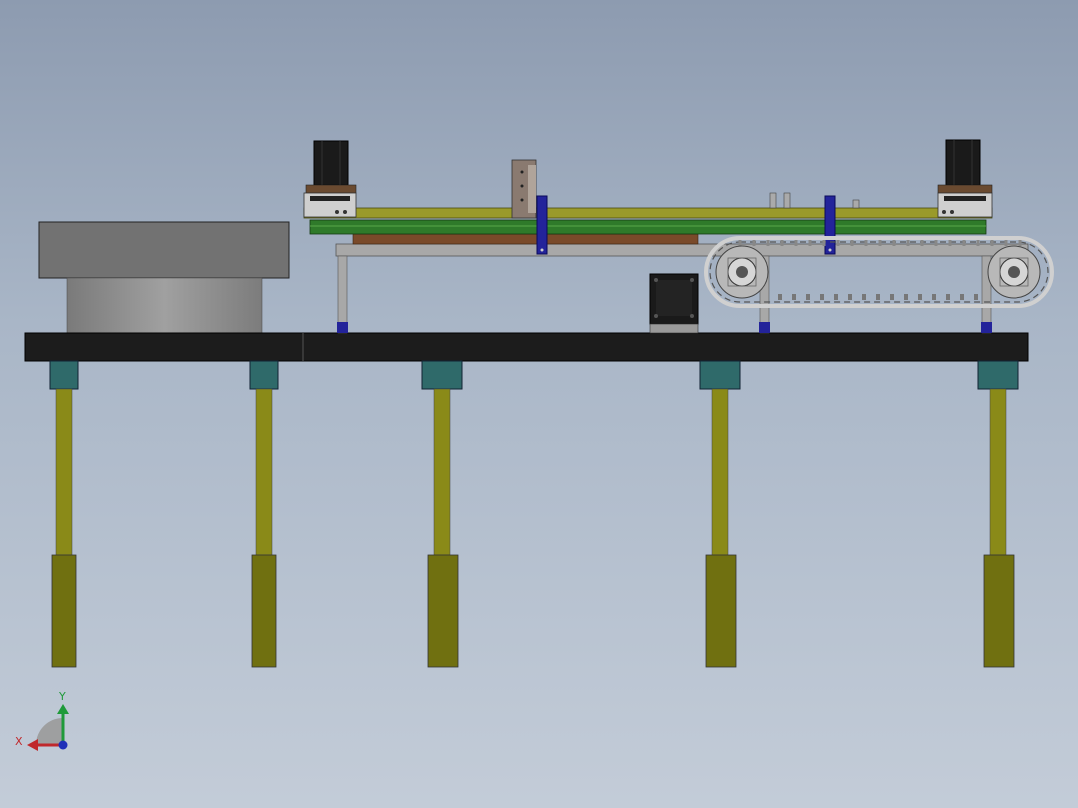  I want to click on housing-top, so click(164, 250).